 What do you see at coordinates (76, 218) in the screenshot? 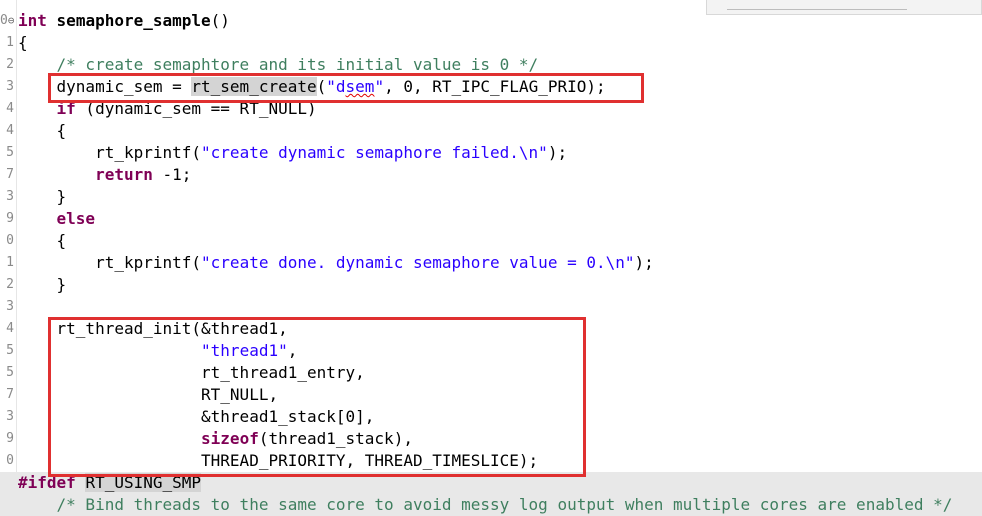
I see `code-token: else` at bounding box center [76, 218].